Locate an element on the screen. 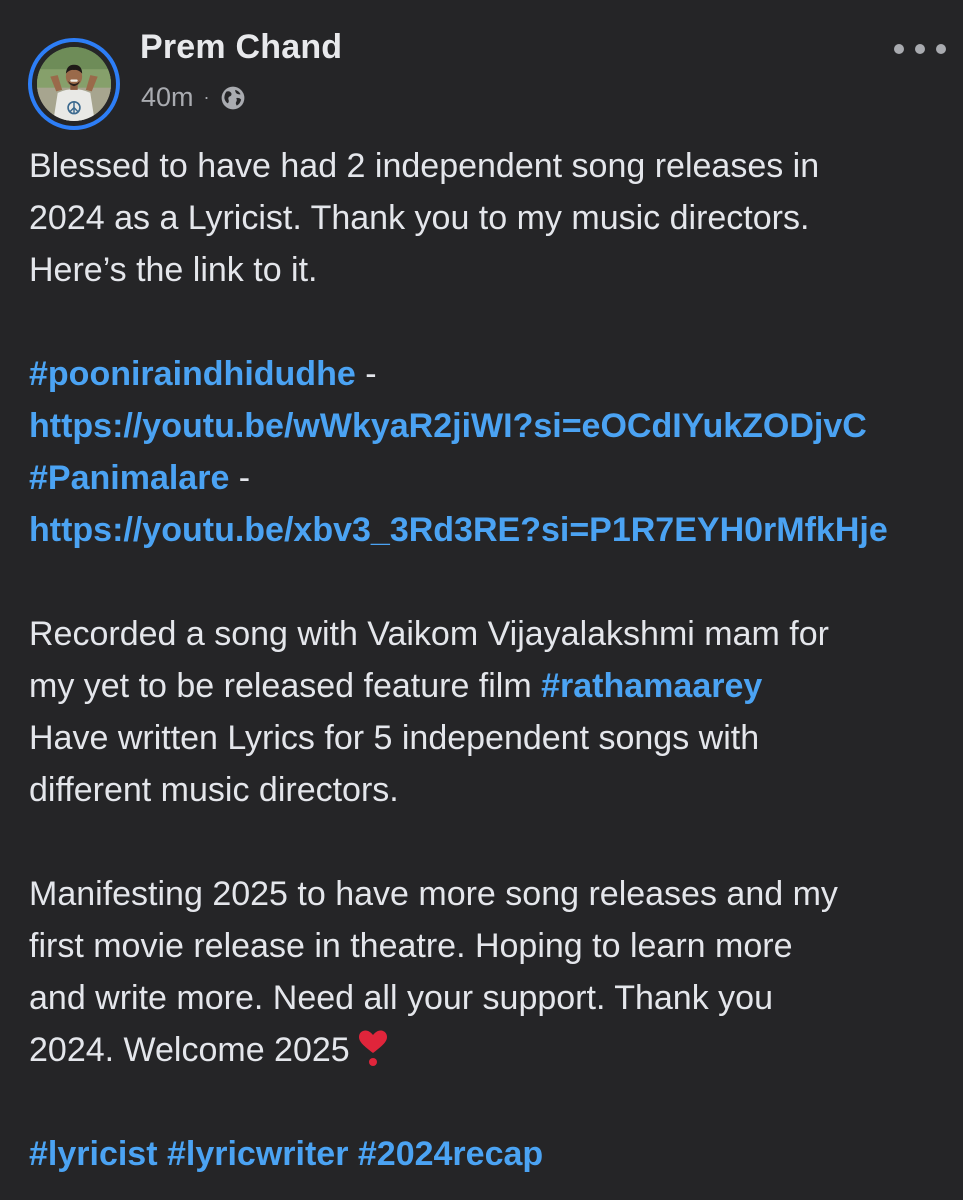 This screenshot has height=1200, width=963. heart-exclamation-icon is located at coordinates (372, 1048).